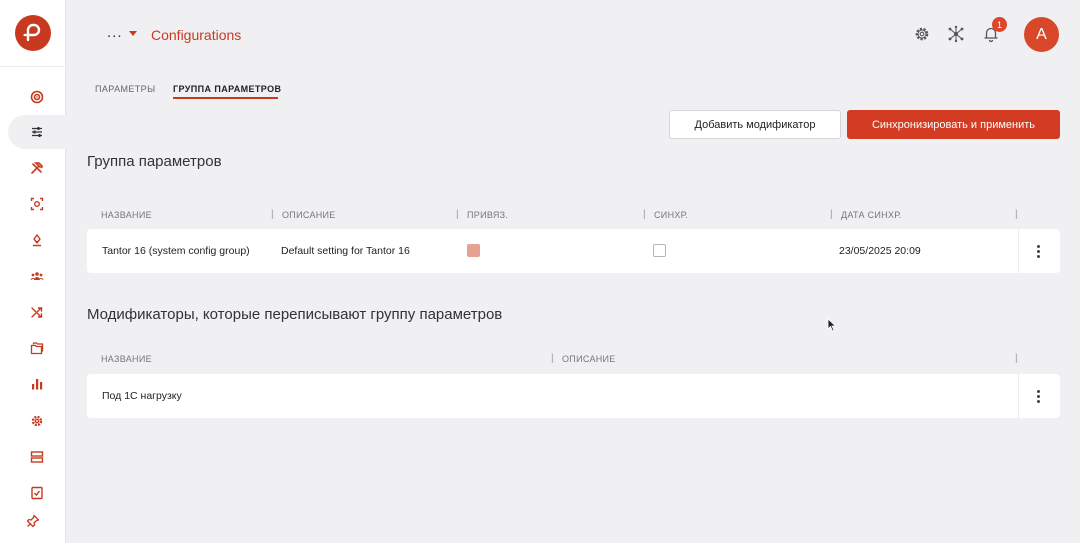 The height and width of the screenshot is (543, 1080). I want to click on sync-apply-button: Синхронизировать и применить, so click(953, 124).